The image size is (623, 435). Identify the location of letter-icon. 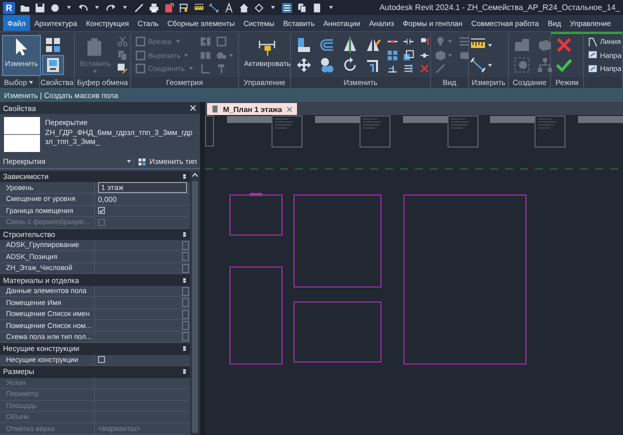
(229, 7).